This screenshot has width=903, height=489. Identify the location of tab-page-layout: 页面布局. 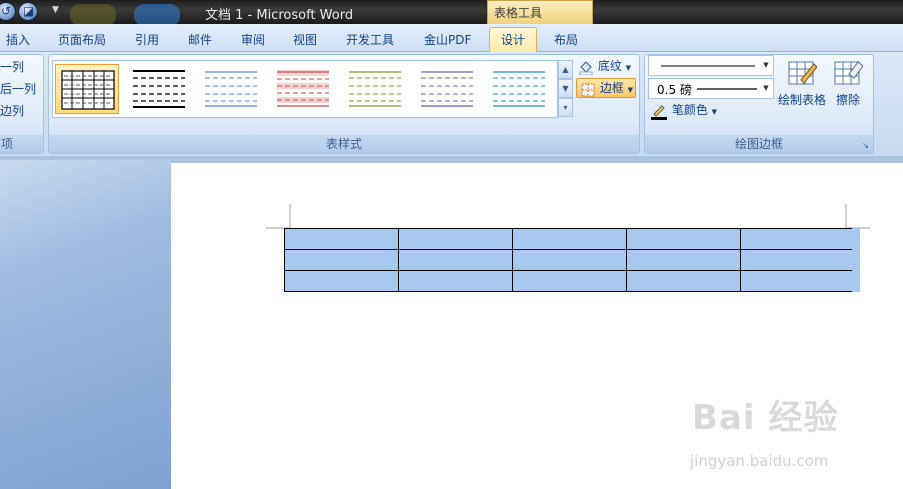
(82, 39).